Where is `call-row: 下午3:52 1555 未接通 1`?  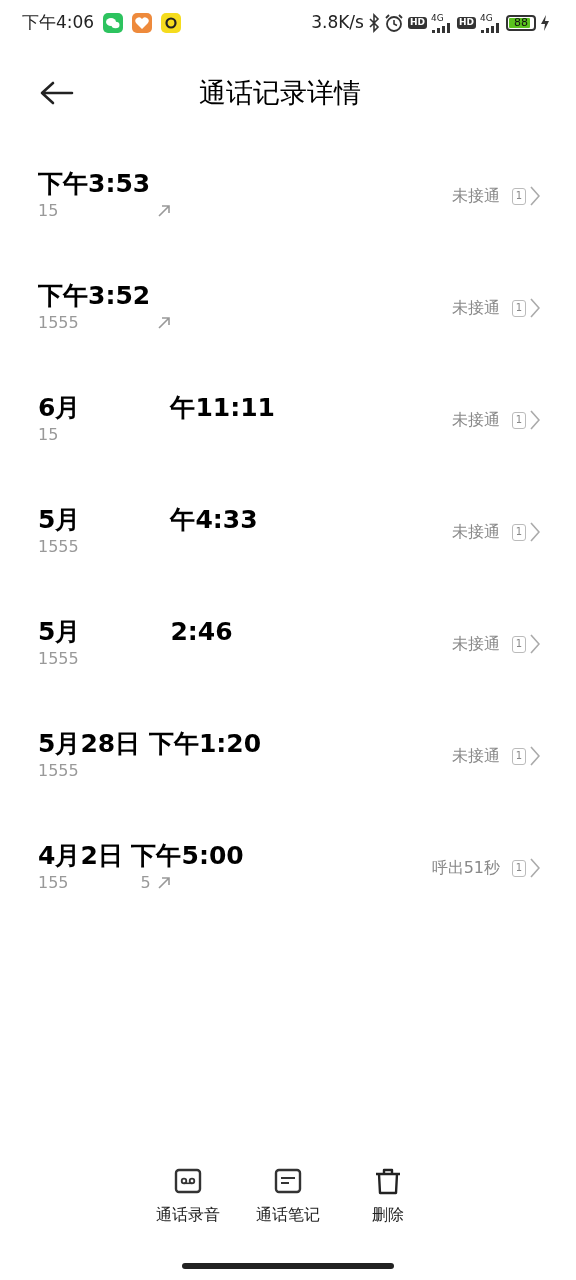
call-row: 下午3:52 1555 未接通 1 is located at coordinates (288, 308).